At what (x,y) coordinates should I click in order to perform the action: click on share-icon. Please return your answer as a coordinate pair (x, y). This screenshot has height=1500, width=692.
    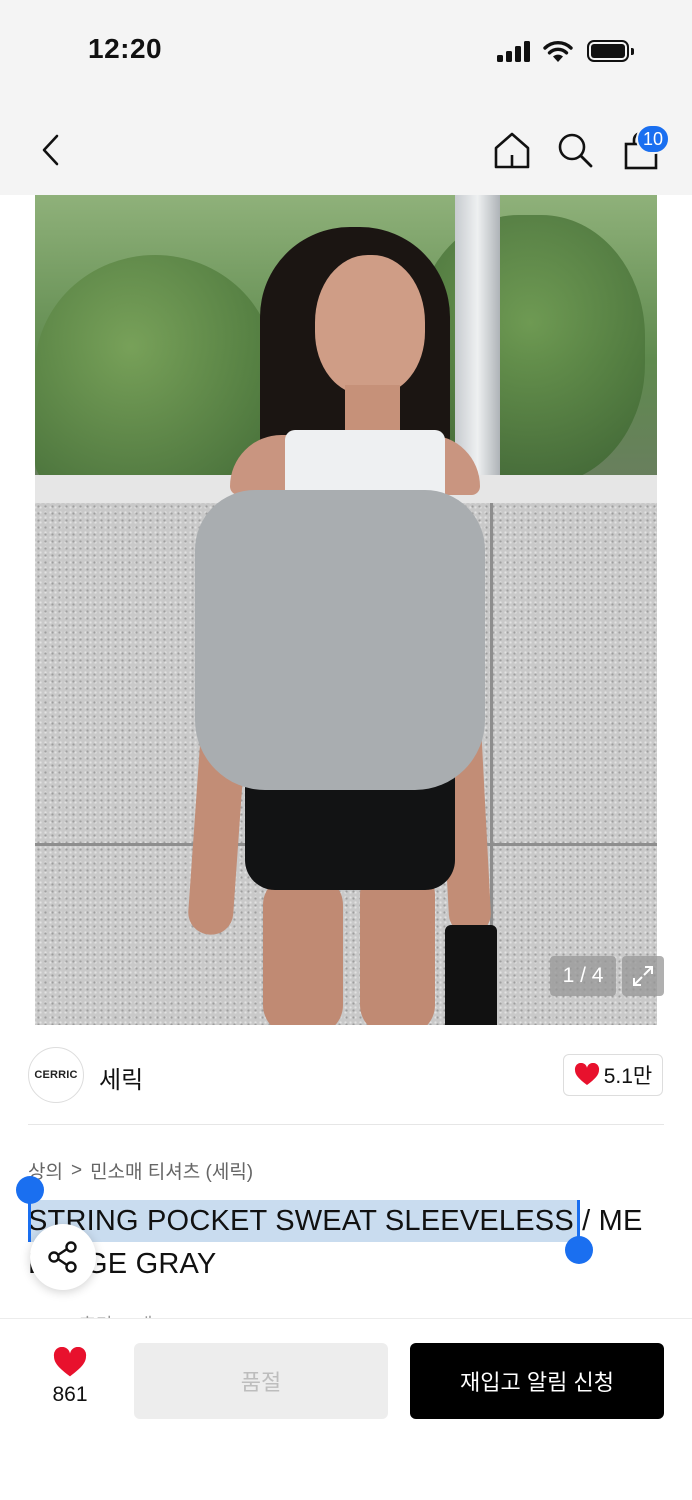
    Looking at the image, I should click on (62, 1257).